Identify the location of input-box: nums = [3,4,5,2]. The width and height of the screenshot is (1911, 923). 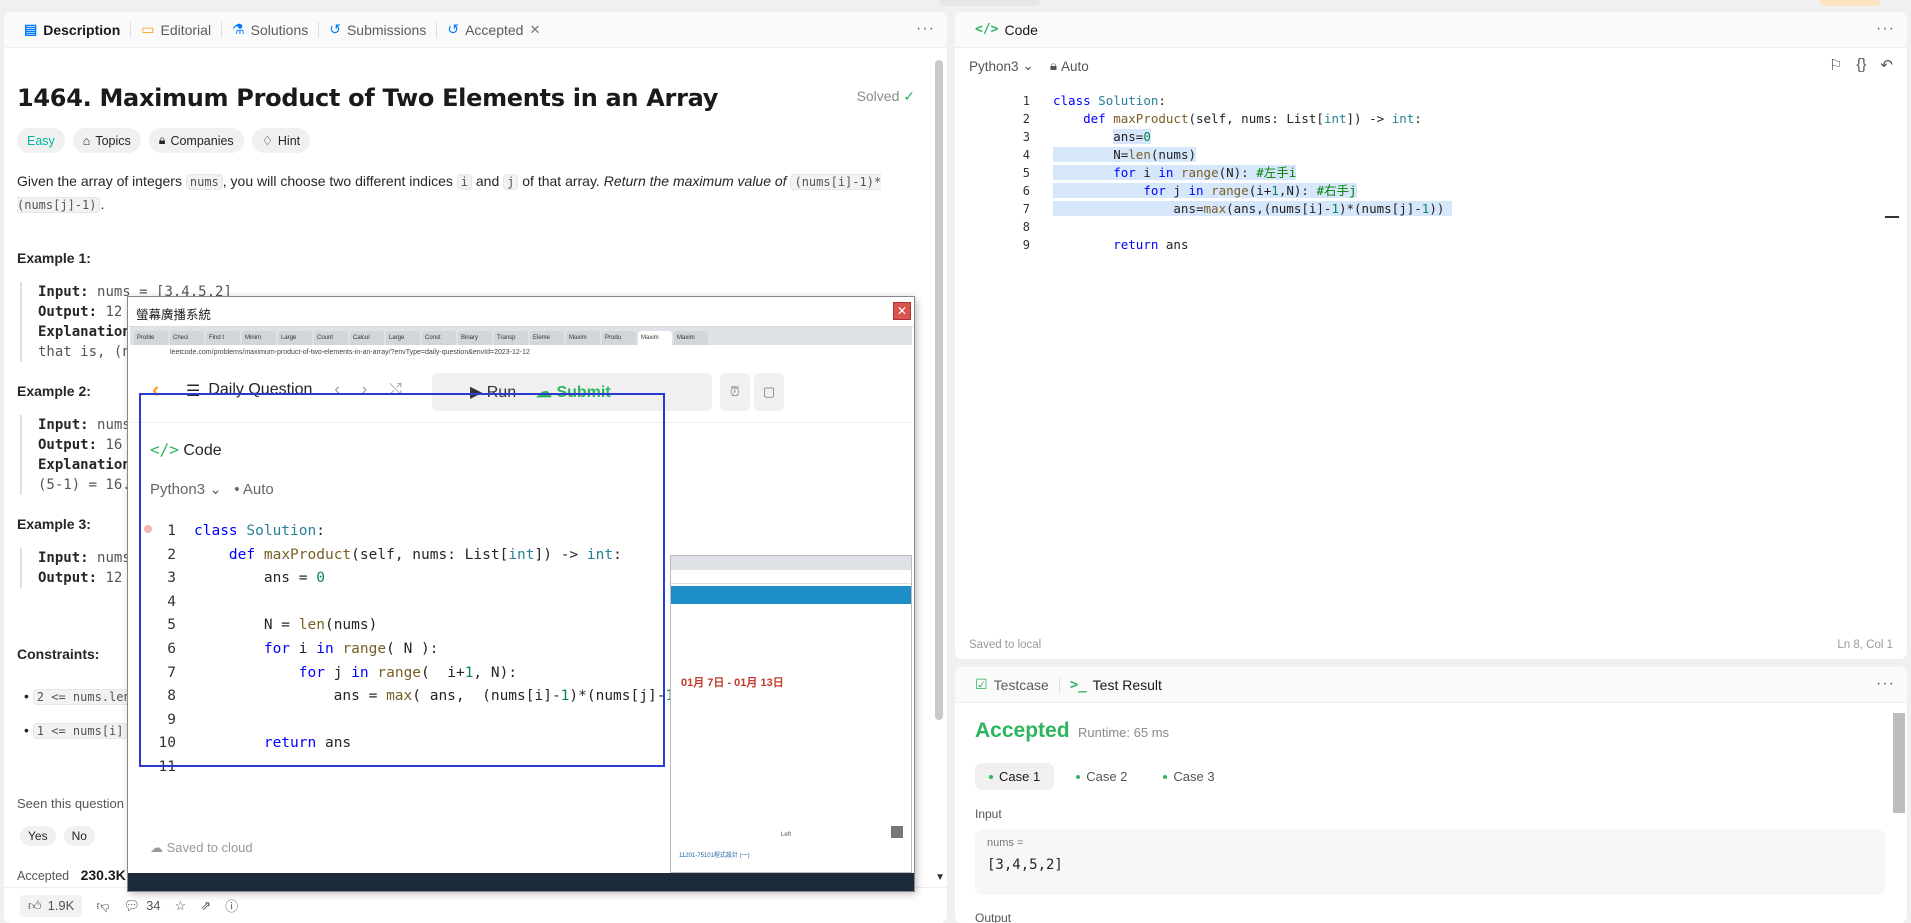
(1430, 862).